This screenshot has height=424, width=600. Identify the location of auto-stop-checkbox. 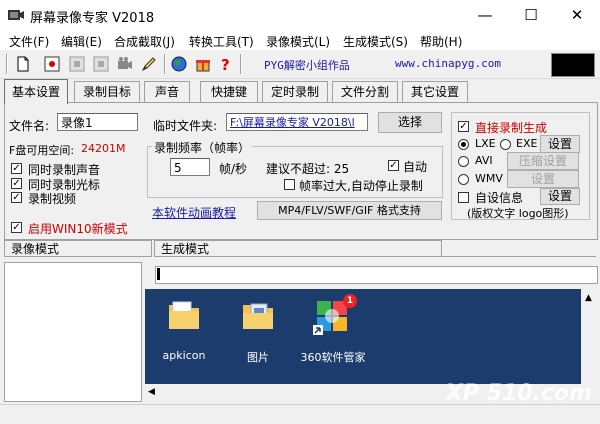
(289, 184).